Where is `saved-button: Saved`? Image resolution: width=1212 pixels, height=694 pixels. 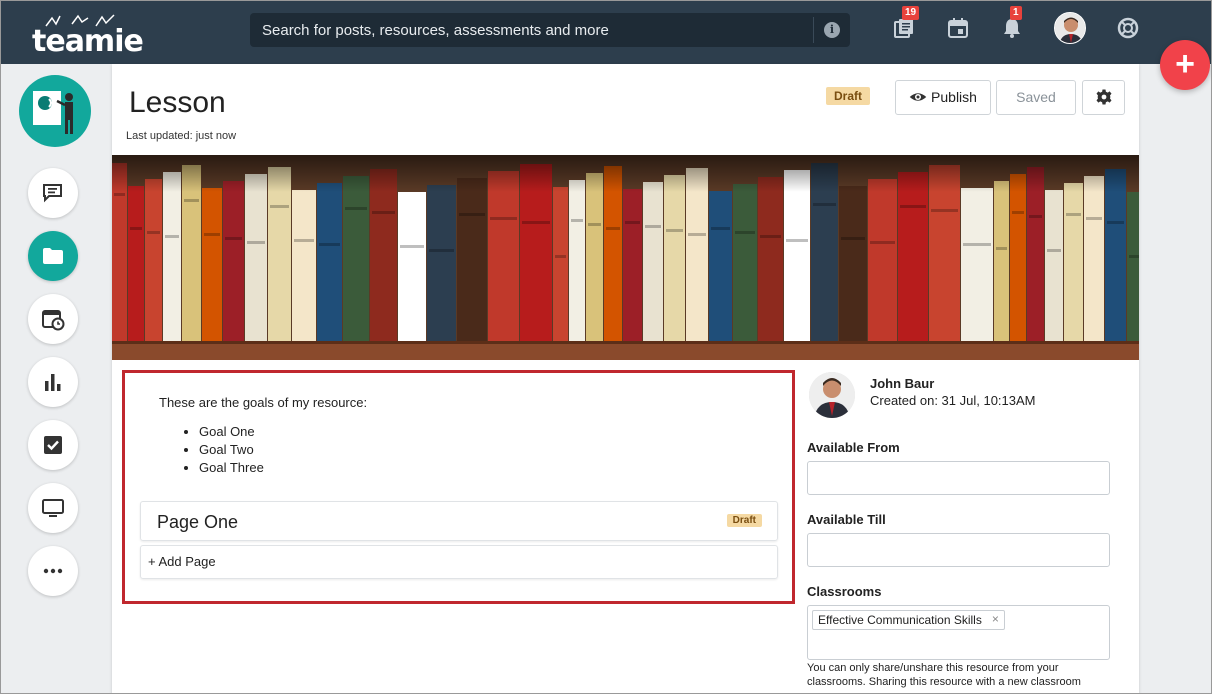
saved-button: Saved is located at coordinates (1036, 97).